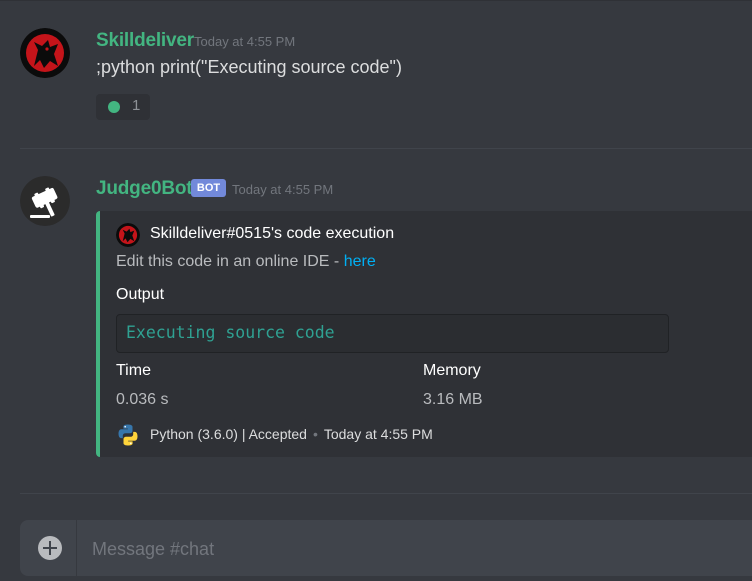  Describe the element at coordinates (230, 261) in the screenshot. I see `embed-description-text: Edit this code in an online IDE -` at that location.